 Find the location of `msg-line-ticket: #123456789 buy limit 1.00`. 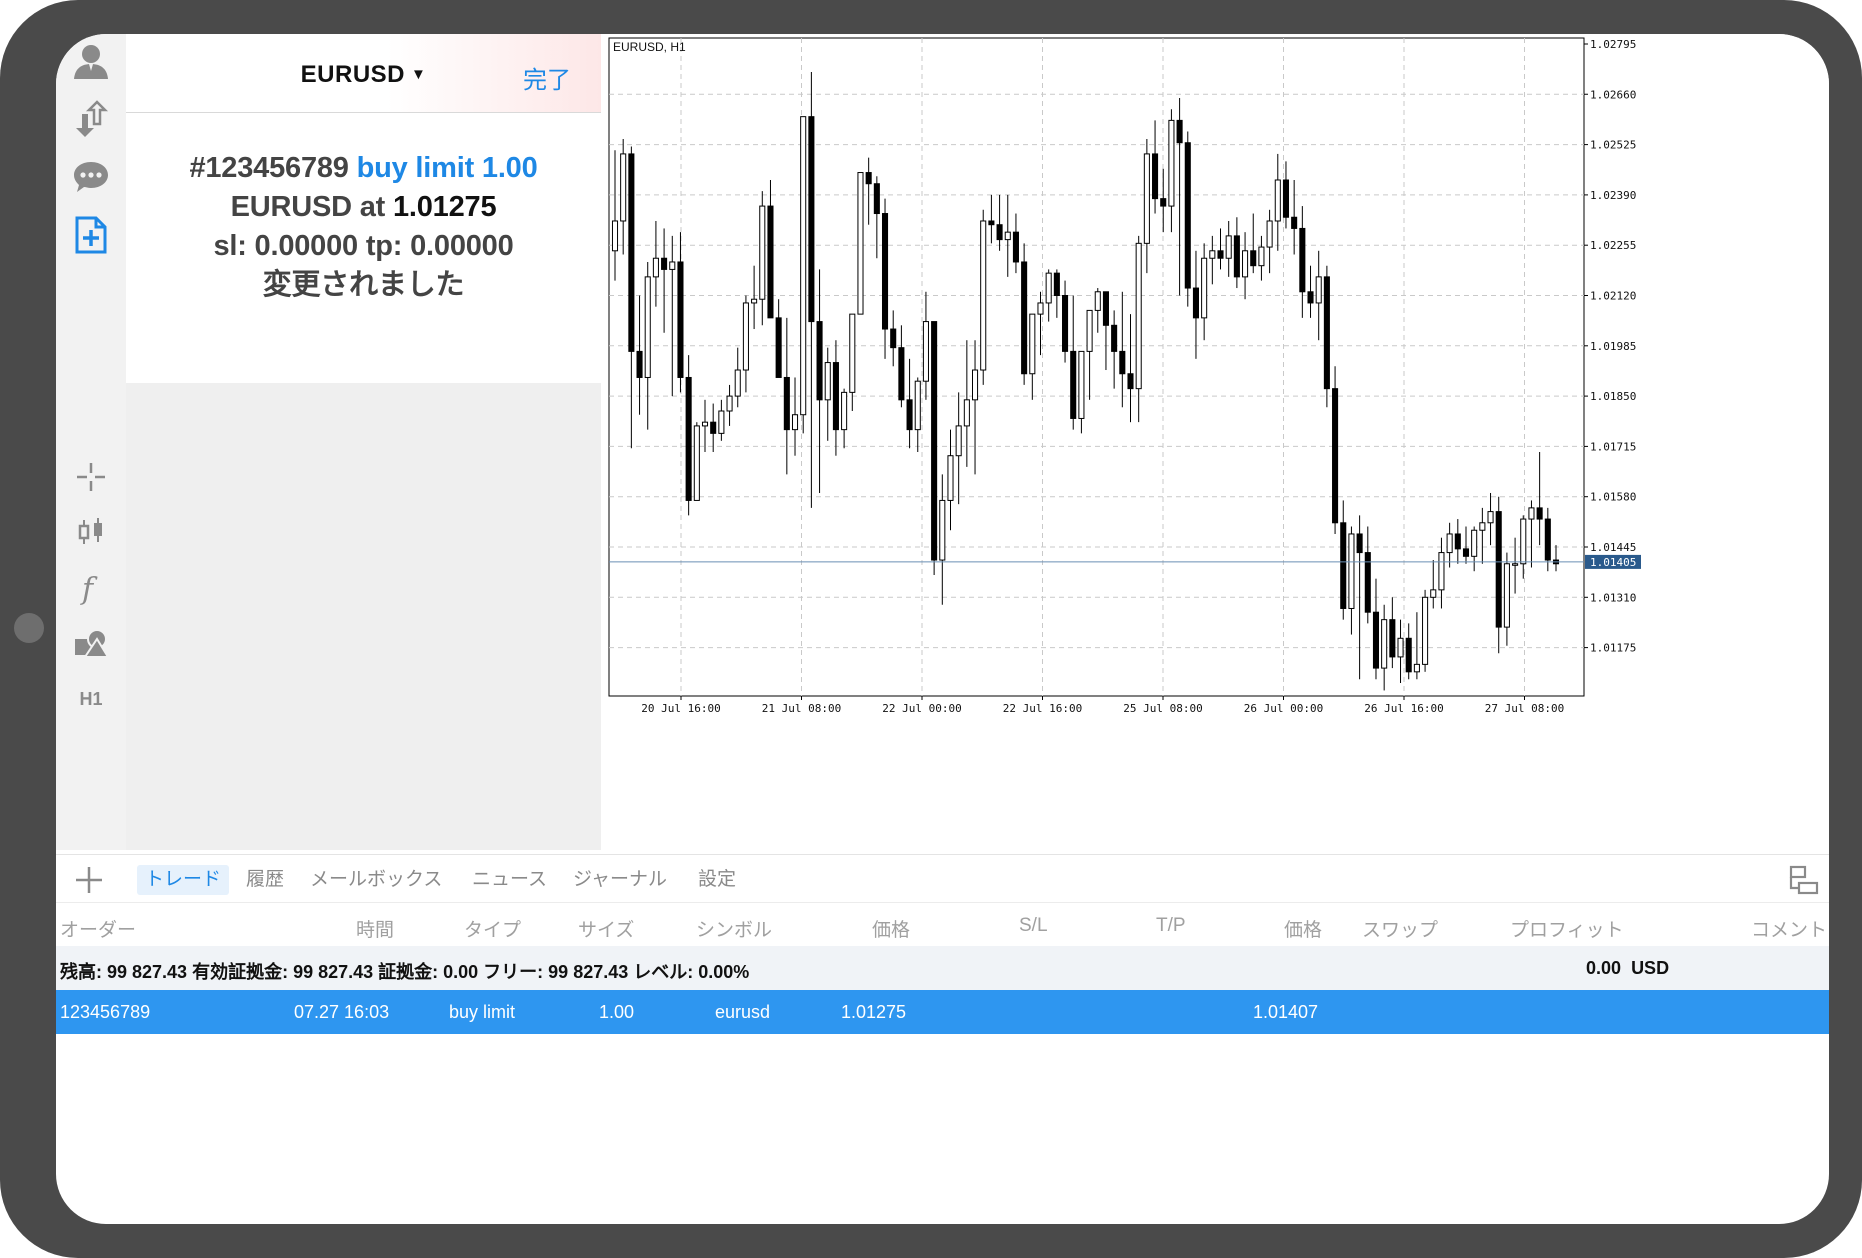

msg-line-ticket: #123456789 buy limit 1.00 is located at coordinates (363, 168).